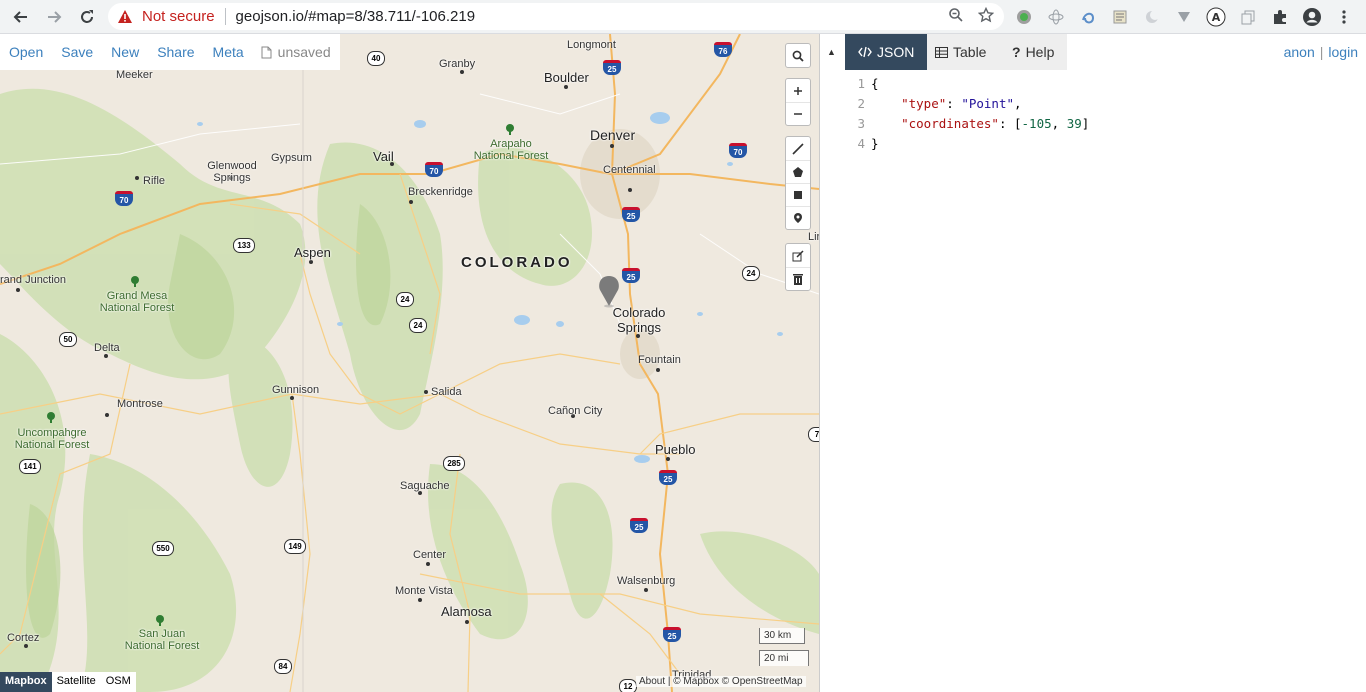  I want to click on draw-rectangle-icon, so click(798, 194).